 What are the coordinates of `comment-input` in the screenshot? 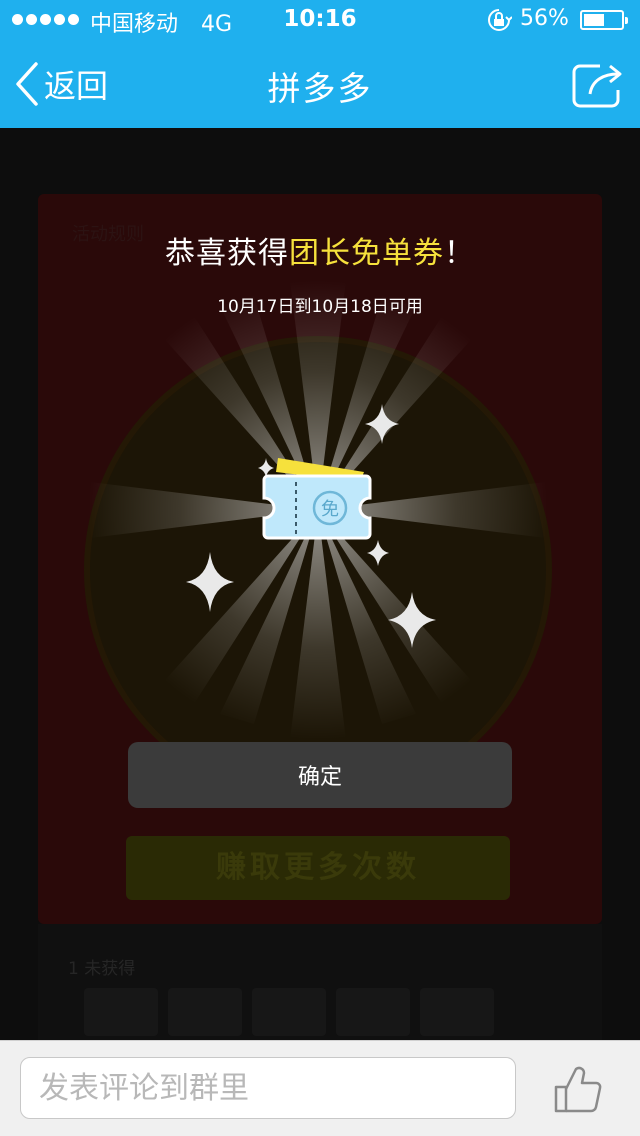 It's located at (268, 1088).